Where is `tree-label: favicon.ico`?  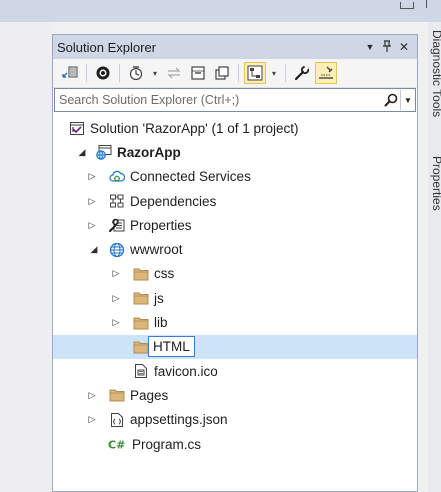
tree-label: favicon.ico is located at coordinates (186, 371).